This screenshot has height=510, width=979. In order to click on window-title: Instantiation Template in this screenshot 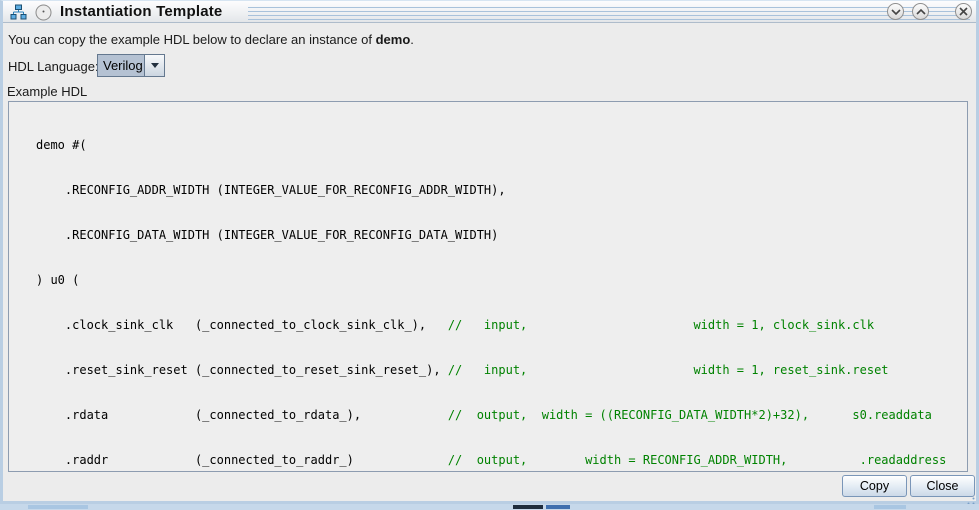, I will do `click(141, 11)`.